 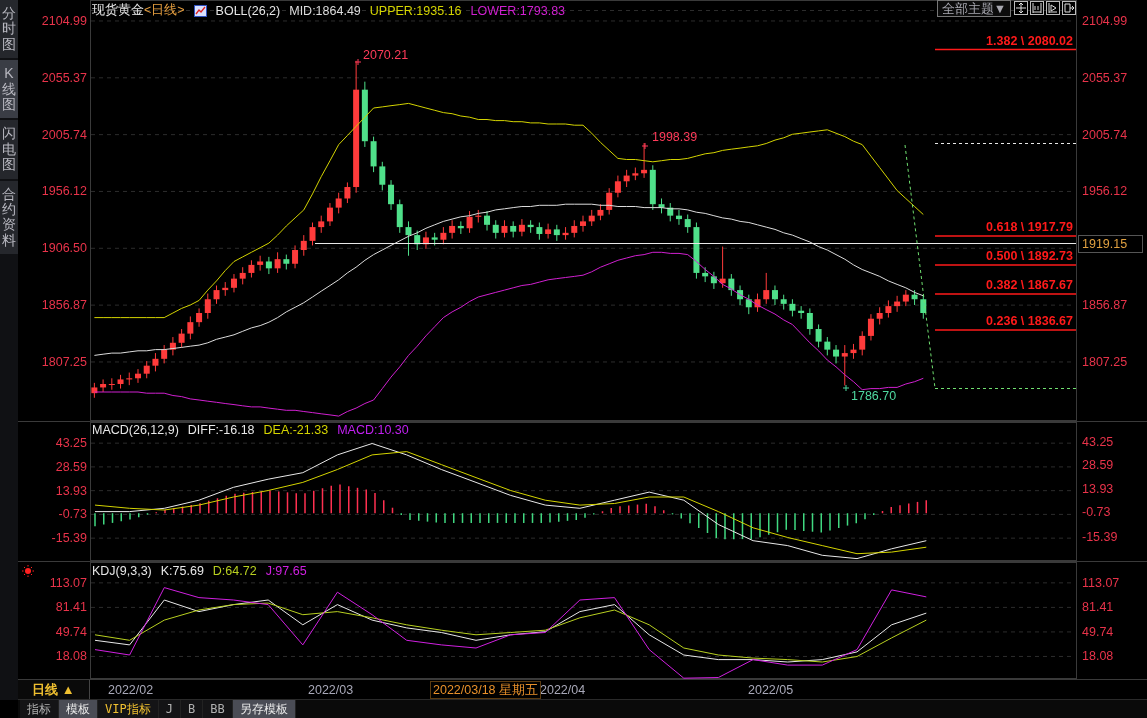 What do you see at coordinates (9, 218) in the screenshot?
I see `side-tab: 合约资料` at bounding box center [9, 218].